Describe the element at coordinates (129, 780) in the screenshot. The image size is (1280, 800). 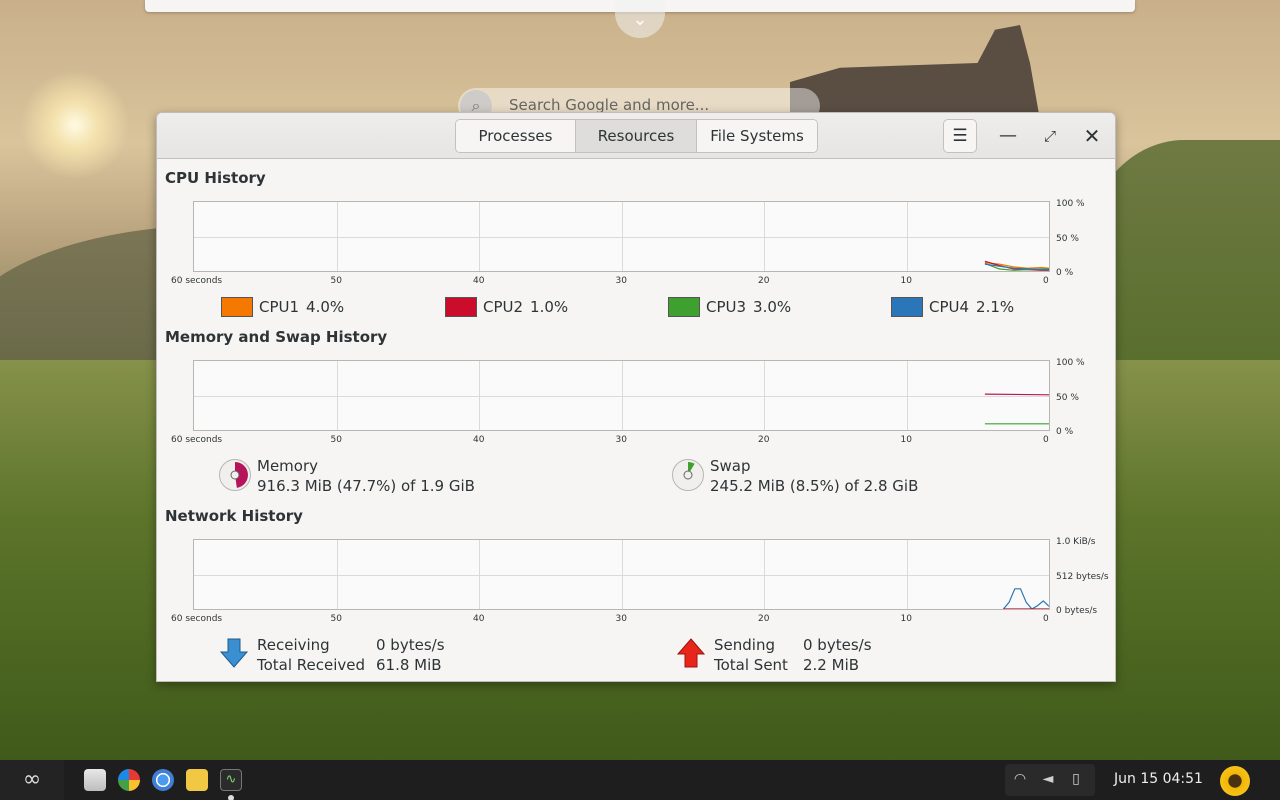
I see `app-grid-icon` at that location.